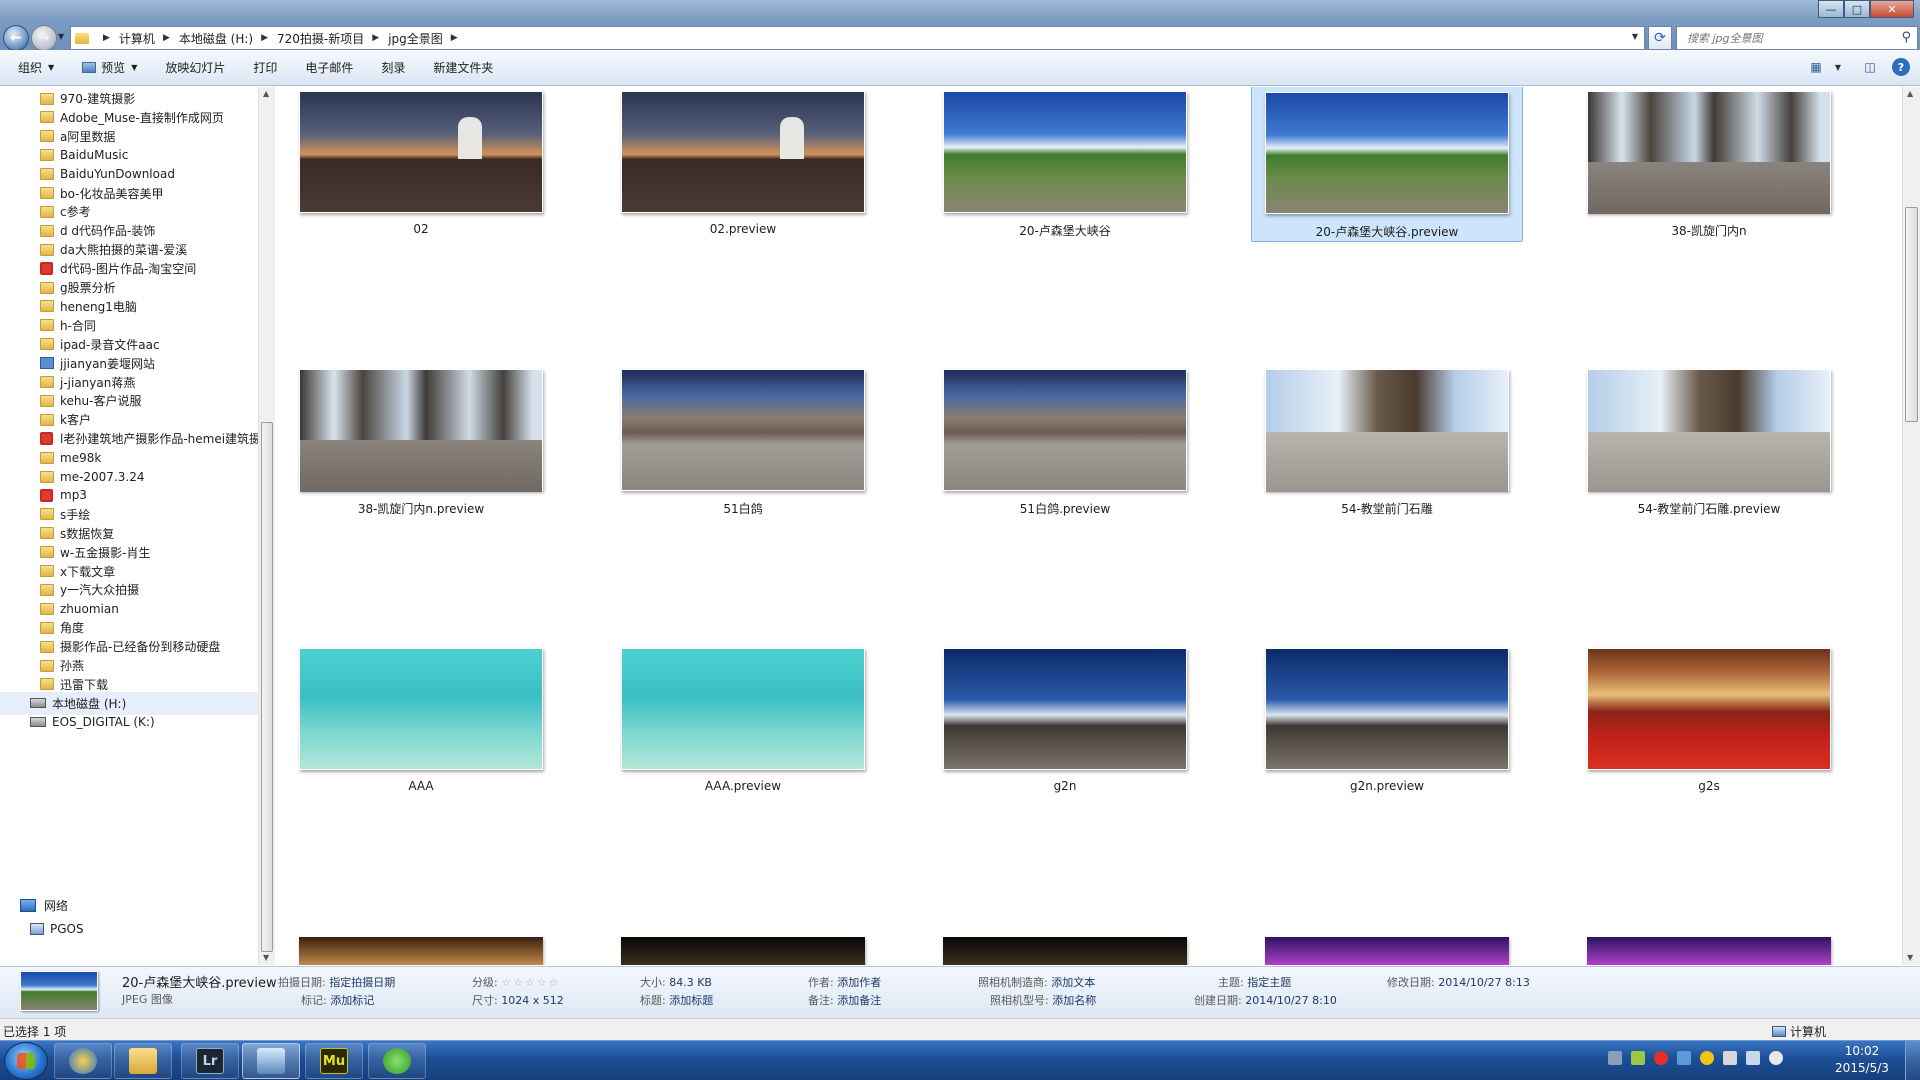 The image size is (1920, 1080). I want to click on view-options-dropdown-icon: ▼, so click(1838, 67).